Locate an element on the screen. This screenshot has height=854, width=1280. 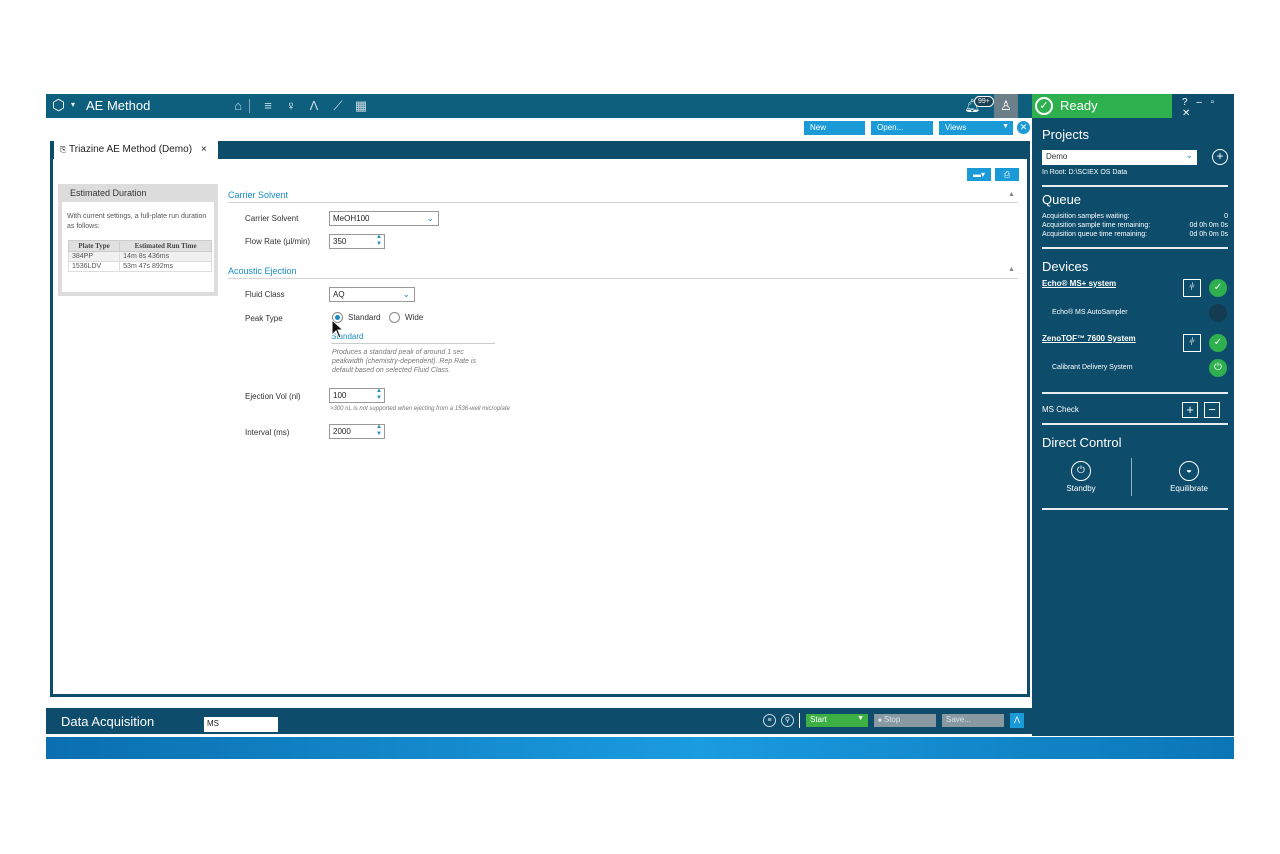
title-bar: ⬡ ▾ AE Method ⌂ ≡ ♀ Λ ⟋ ▦ 🔔︎ 99+ ♙ is located at coordinates (539, 106).